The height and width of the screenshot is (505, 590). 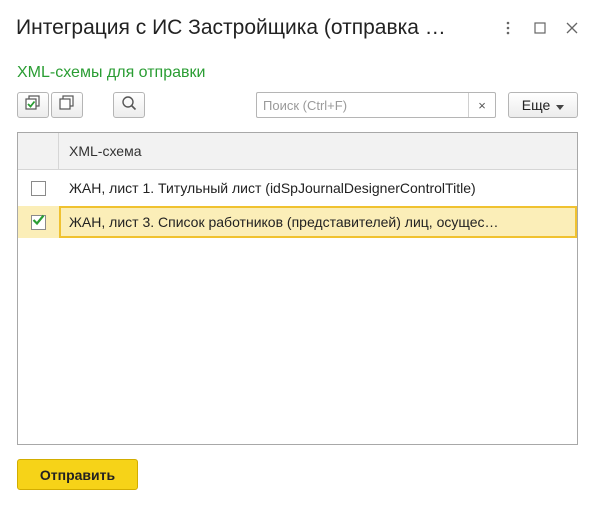 I want to click on uncheck-all-icon, so click(x=67, y=105).